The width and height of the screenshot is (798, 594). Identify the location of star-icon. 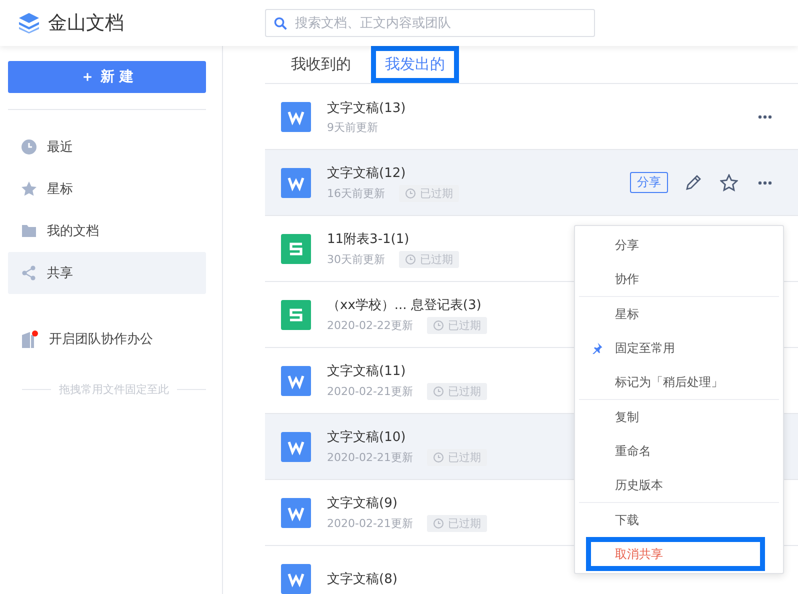
(29, 189).